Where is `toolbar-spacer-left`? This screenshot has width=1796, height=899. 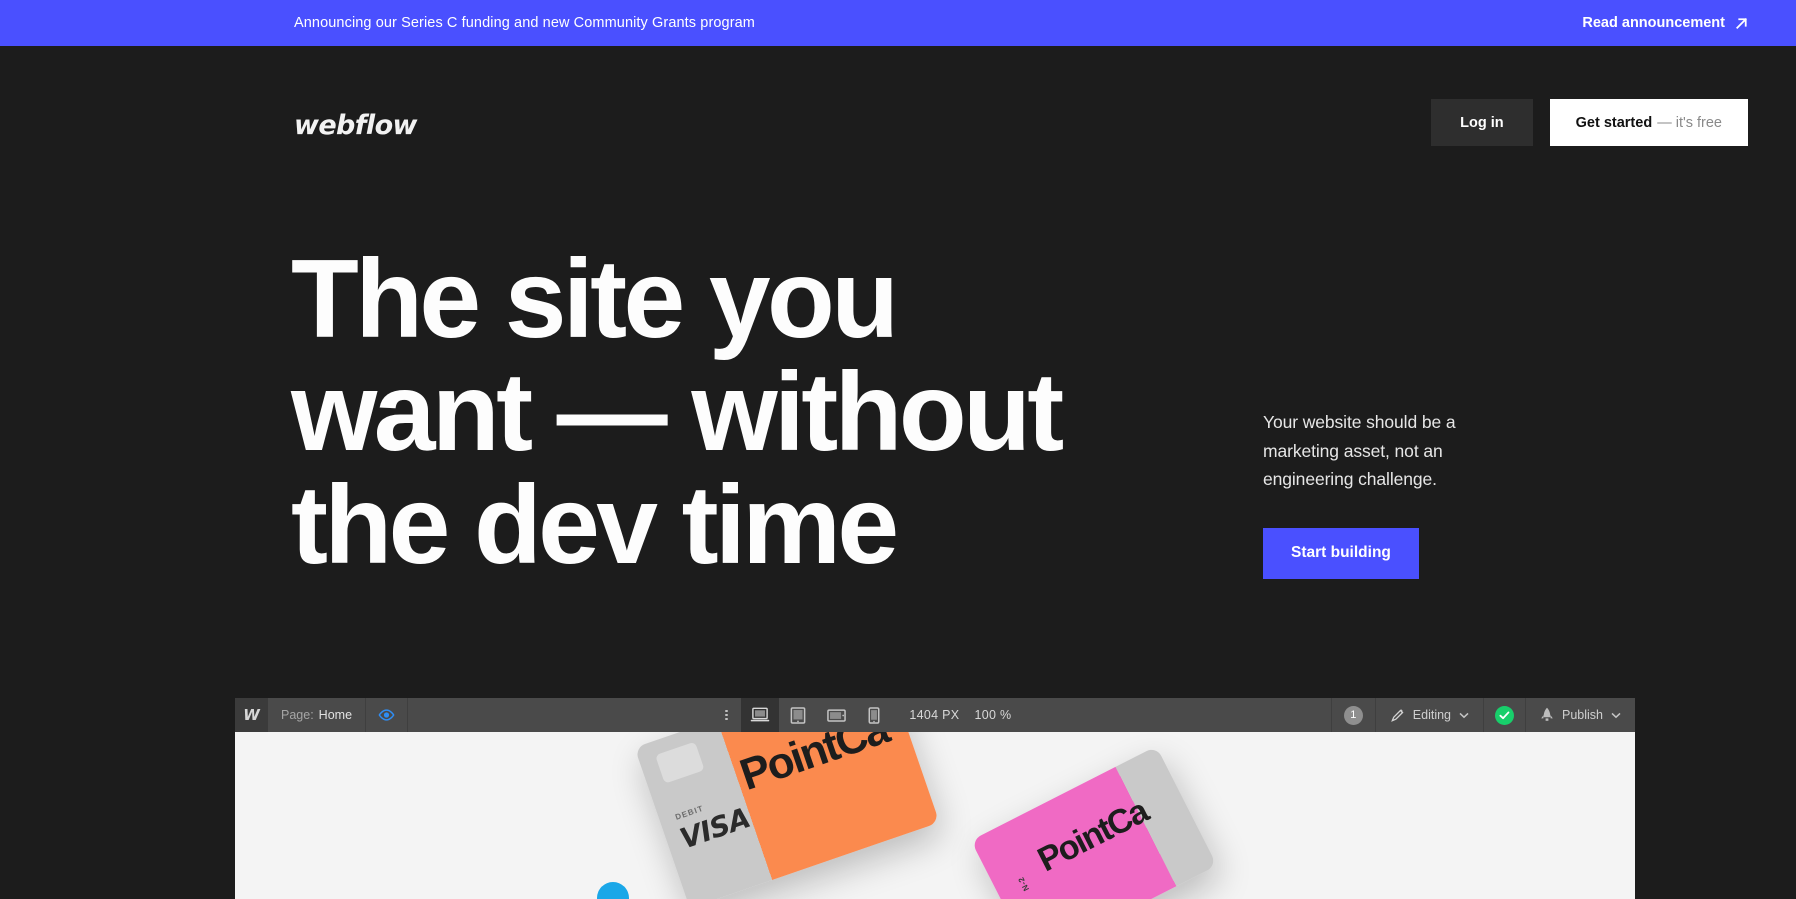 toolbar-spacer-left is located at coordinates (559, 715).